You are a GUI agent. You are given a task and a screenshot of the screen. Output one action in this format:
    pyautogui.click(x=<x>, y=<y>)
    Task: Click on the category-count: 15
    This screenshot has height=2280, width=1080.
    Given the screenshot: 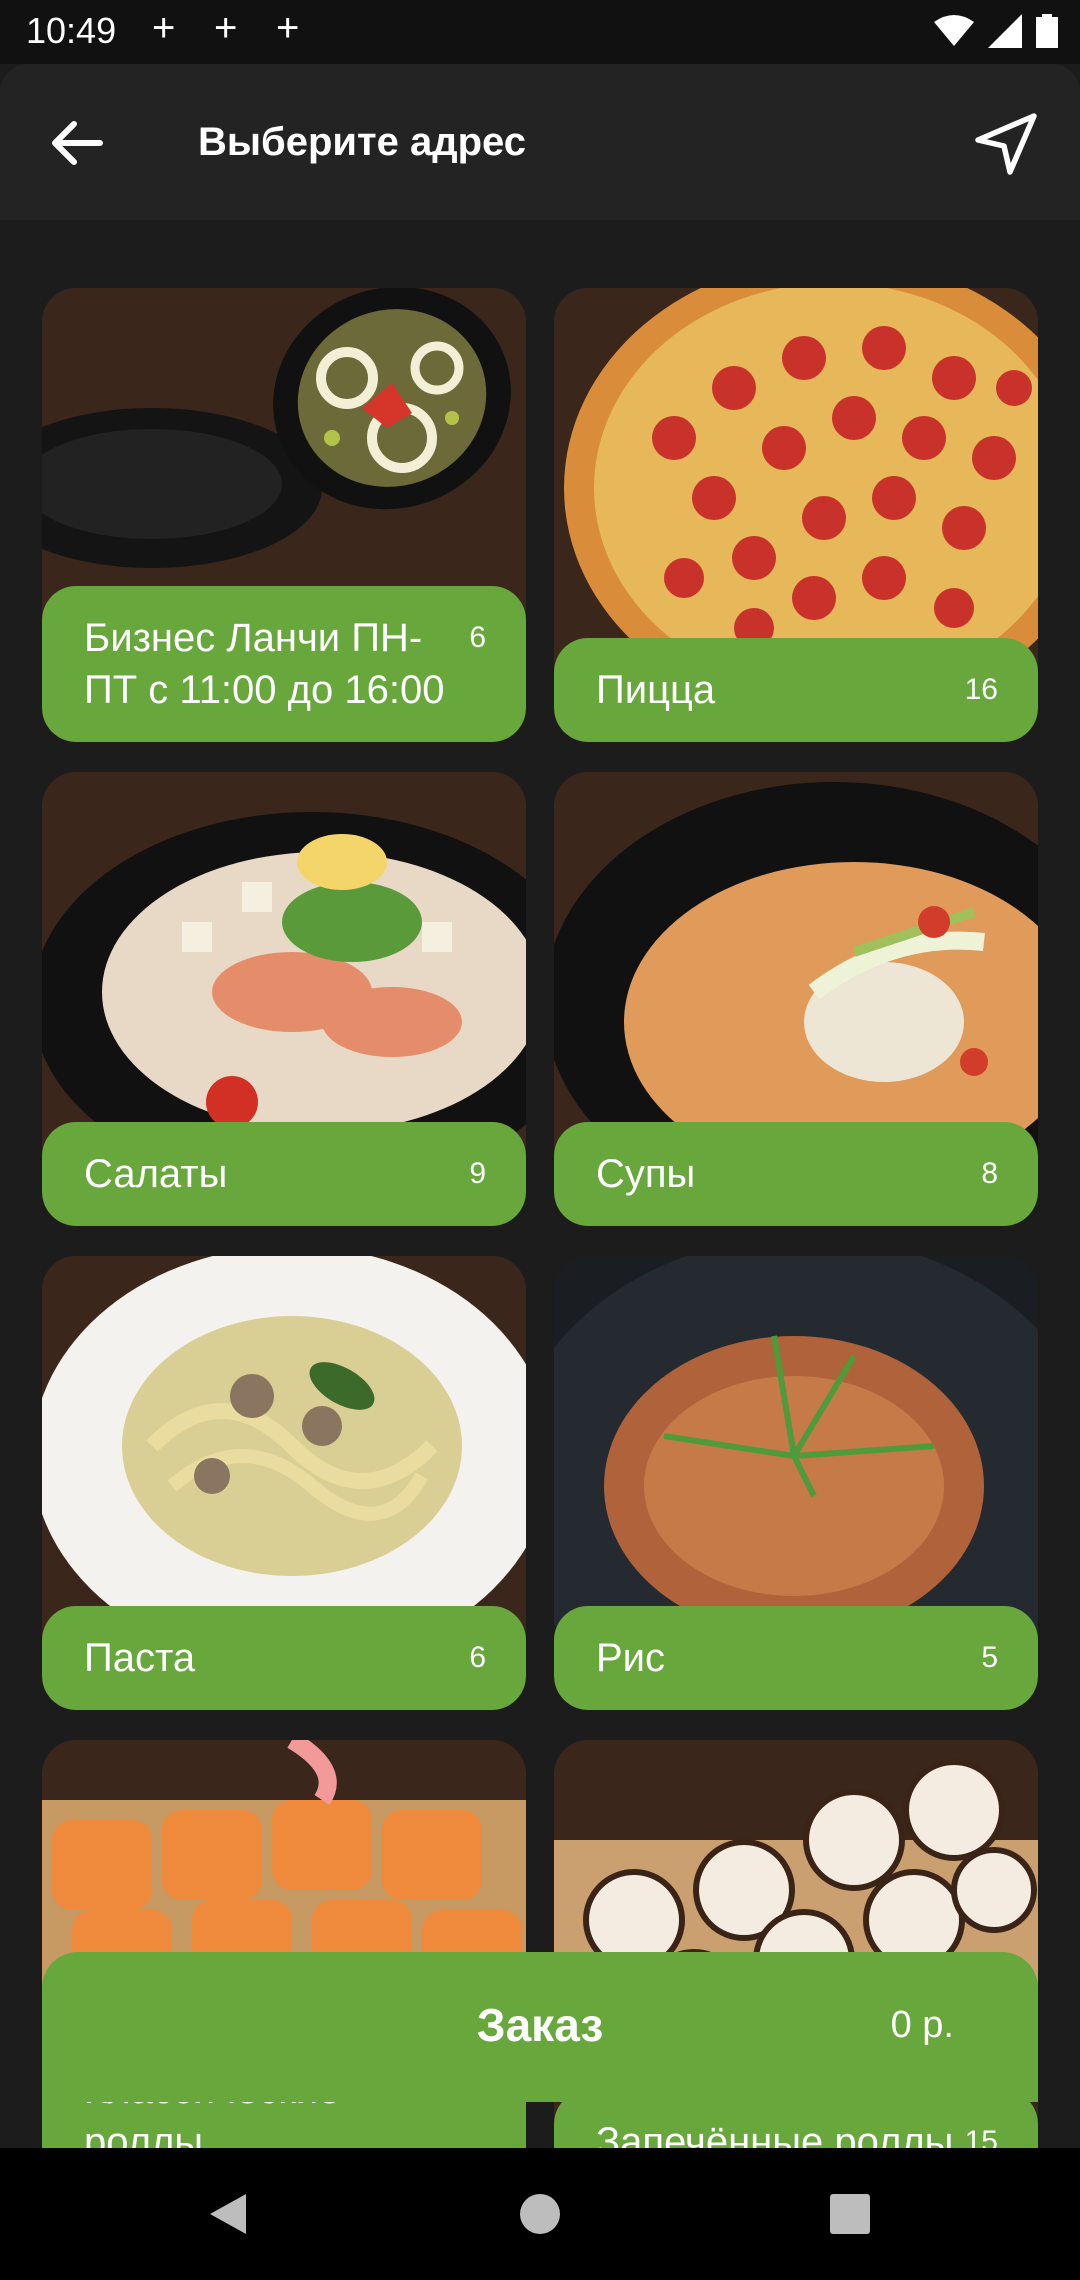 What is the action you would take?
    pyautogui.click(x=981, y=2136)
    